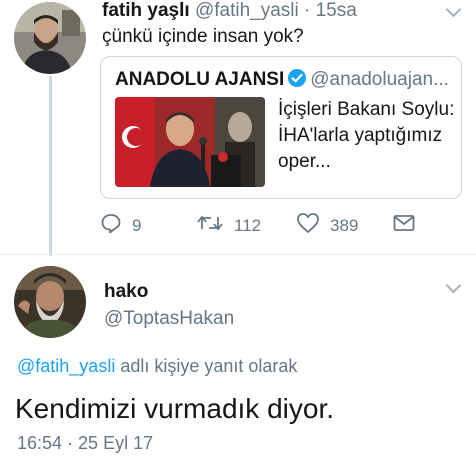 This screenshot has width=476, height=468. What do you see at coordinates (210, 225) in the screenshot?
I see `retweet-icon` at bounding box center [210, 225].